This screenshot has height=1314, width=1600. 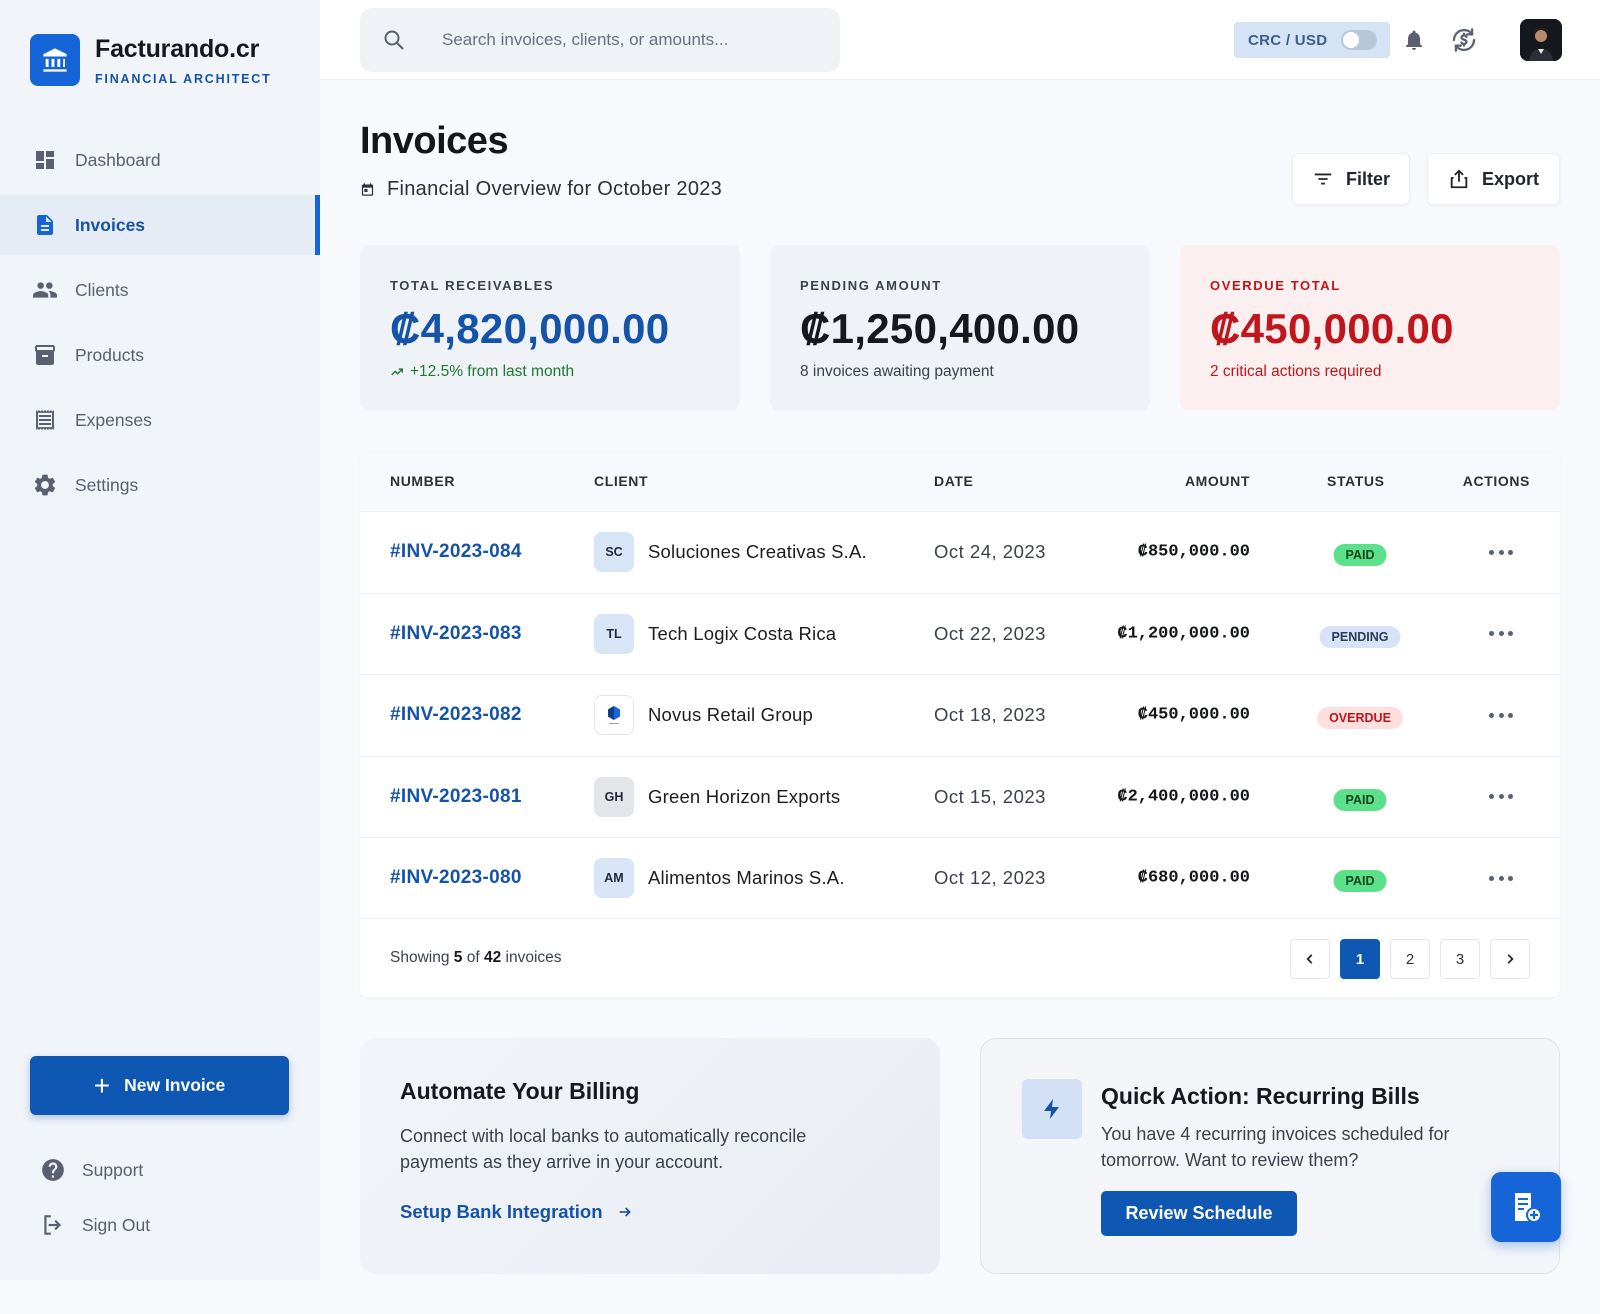 What do you see at coordinates (1193, 878) in the screenshot?
I see `invoice-amount: ₡680,000.00` at bounding box center [1193, 878].